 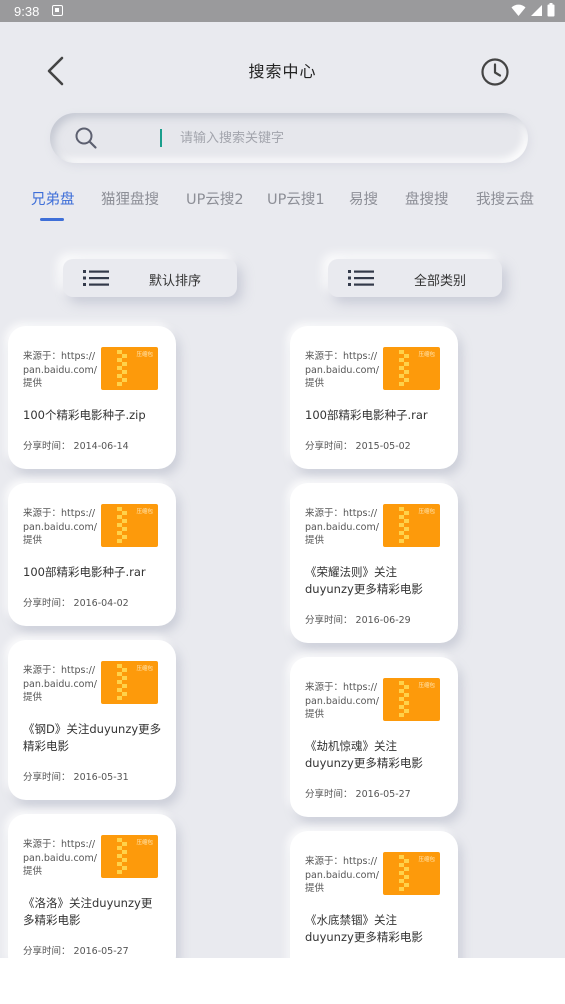 What do you see at coordinates (88, 911) in the screenshot?
I see `result-name: 《洛洛》关注duyunzy更多精彩电影` at bounding box center [88, 911].